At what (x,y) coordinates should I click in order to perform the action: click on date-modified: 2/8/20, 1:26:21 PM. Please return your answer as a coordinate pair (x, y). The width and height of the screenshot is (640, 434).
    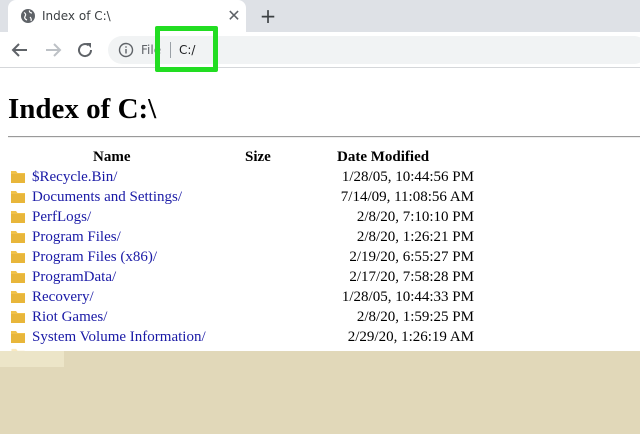
    Looking at the image, I should click on (415, 237).